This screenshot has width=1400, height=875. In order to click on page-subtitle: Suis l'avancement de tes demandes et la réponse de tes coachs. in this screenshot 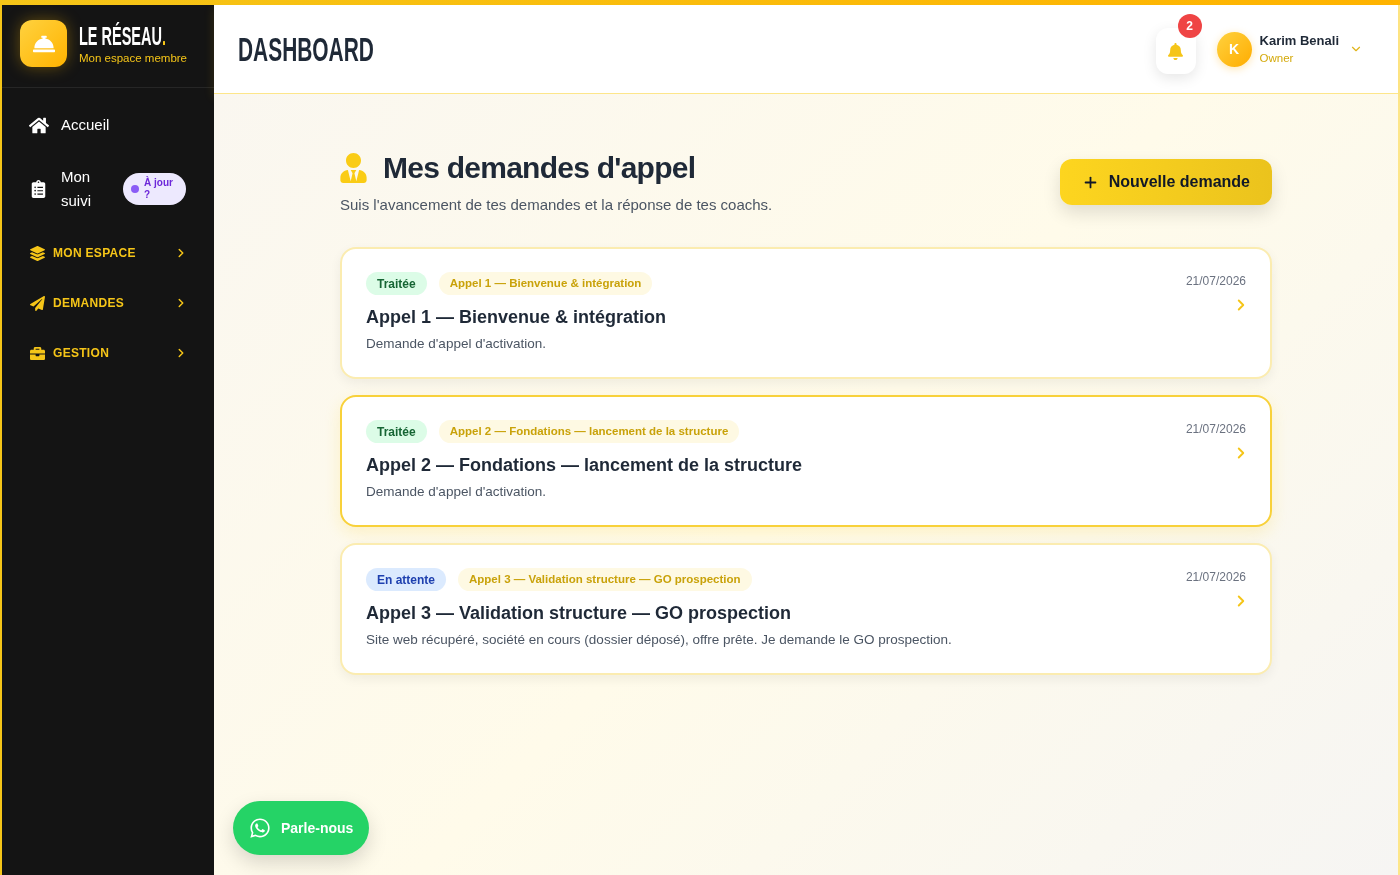, I will do `click(556, 205)`.